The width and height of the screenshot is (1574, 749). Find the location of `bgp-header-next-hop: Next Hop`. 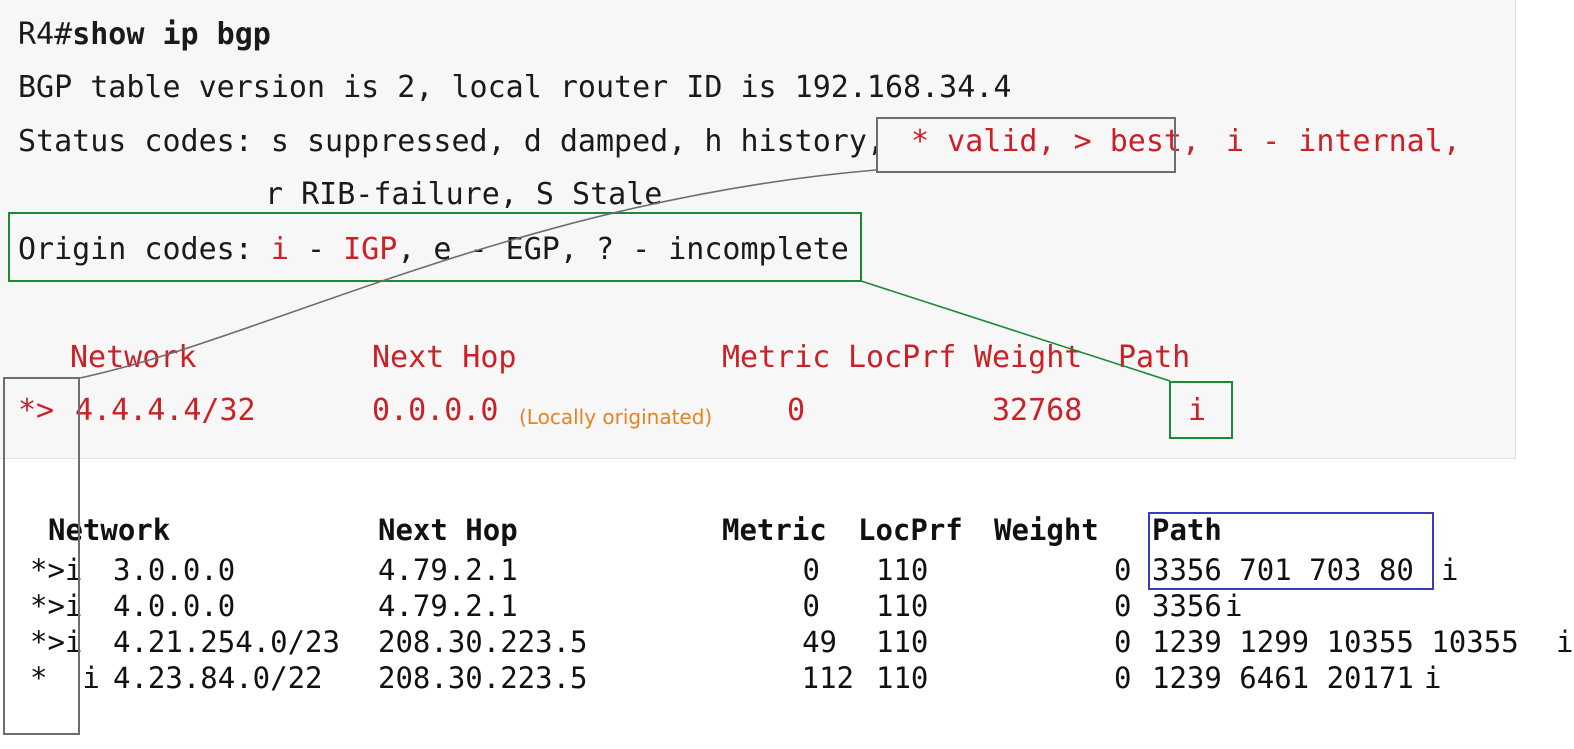

bgp-header-next-hop: Next Hop is located at coordinates (448, 530).